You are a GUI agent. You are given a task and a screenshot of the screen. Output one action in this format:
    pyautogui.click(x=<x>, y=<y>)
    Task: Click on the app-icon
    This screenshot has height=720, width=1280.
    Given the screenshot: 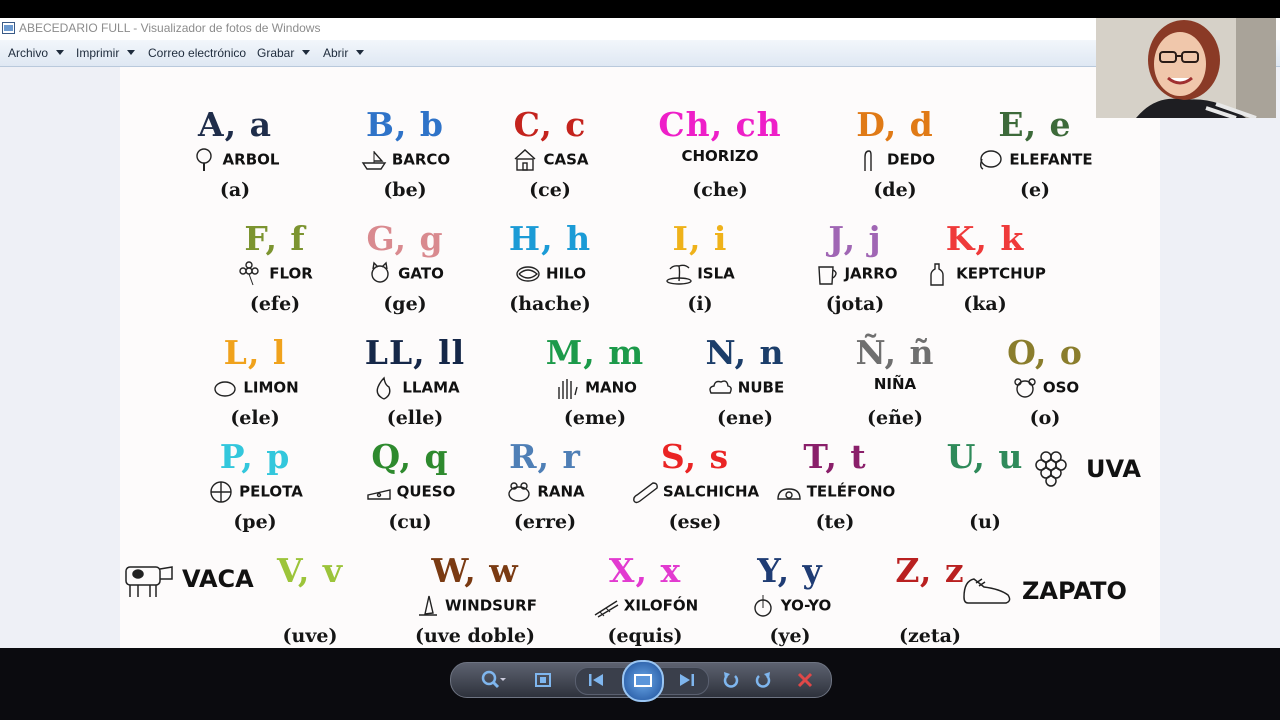 What is the action you would take?
    pyautogui.click(x=8, y=28)
    